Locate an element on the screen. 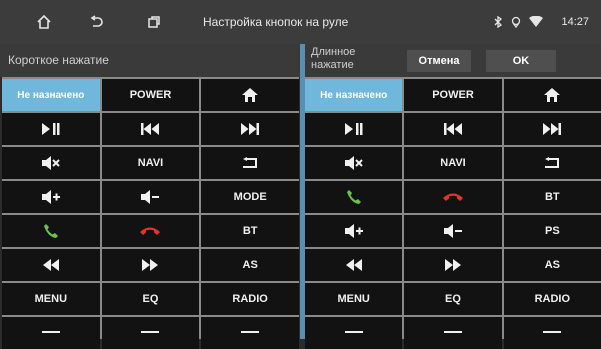  previous-track-icon is located at coordinates (452, 129).